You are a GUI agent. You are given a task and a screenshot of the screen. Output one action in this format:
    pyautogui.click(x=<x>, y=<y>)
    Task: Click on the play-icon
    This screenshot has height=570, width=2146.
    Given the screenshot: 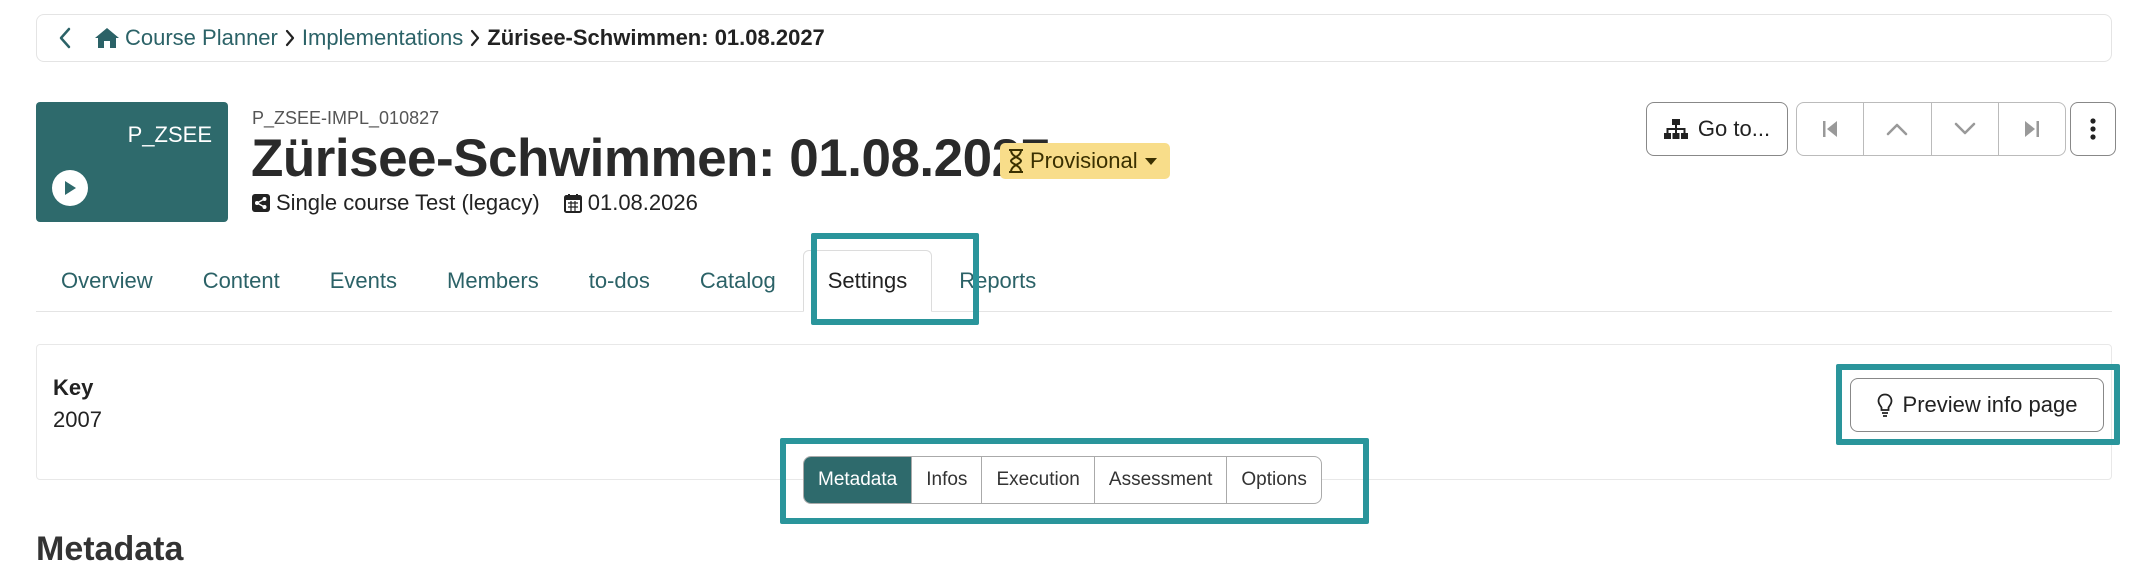 What is the action you would take?
    pyautogui.click(x=70, y=188)
    